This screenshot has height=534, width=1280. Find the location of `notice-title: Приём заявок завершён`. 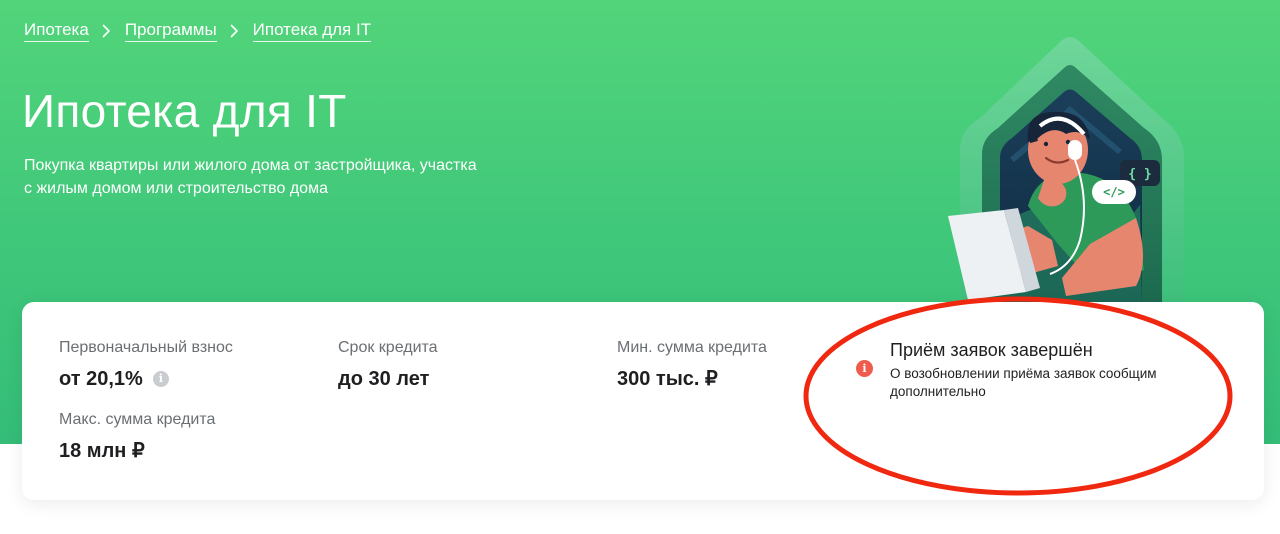

notice-title: Приём заявок завершён is located at coordinates (991, 350).